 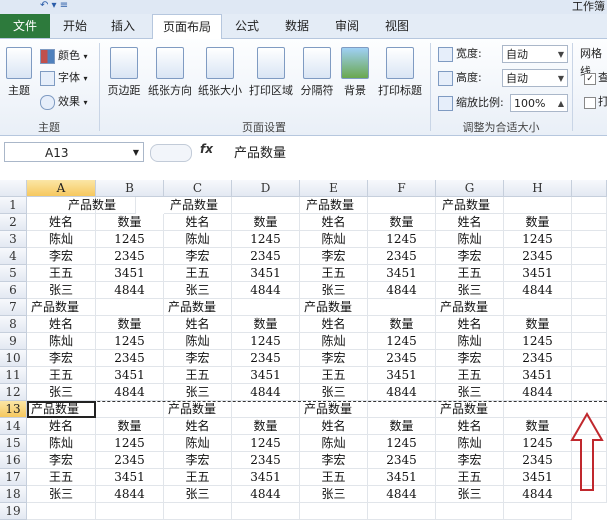 What do you see at coordinates (171, 153) in the screenshot?
I see `formula-bar-toggle` at bounding box center [171, 153].